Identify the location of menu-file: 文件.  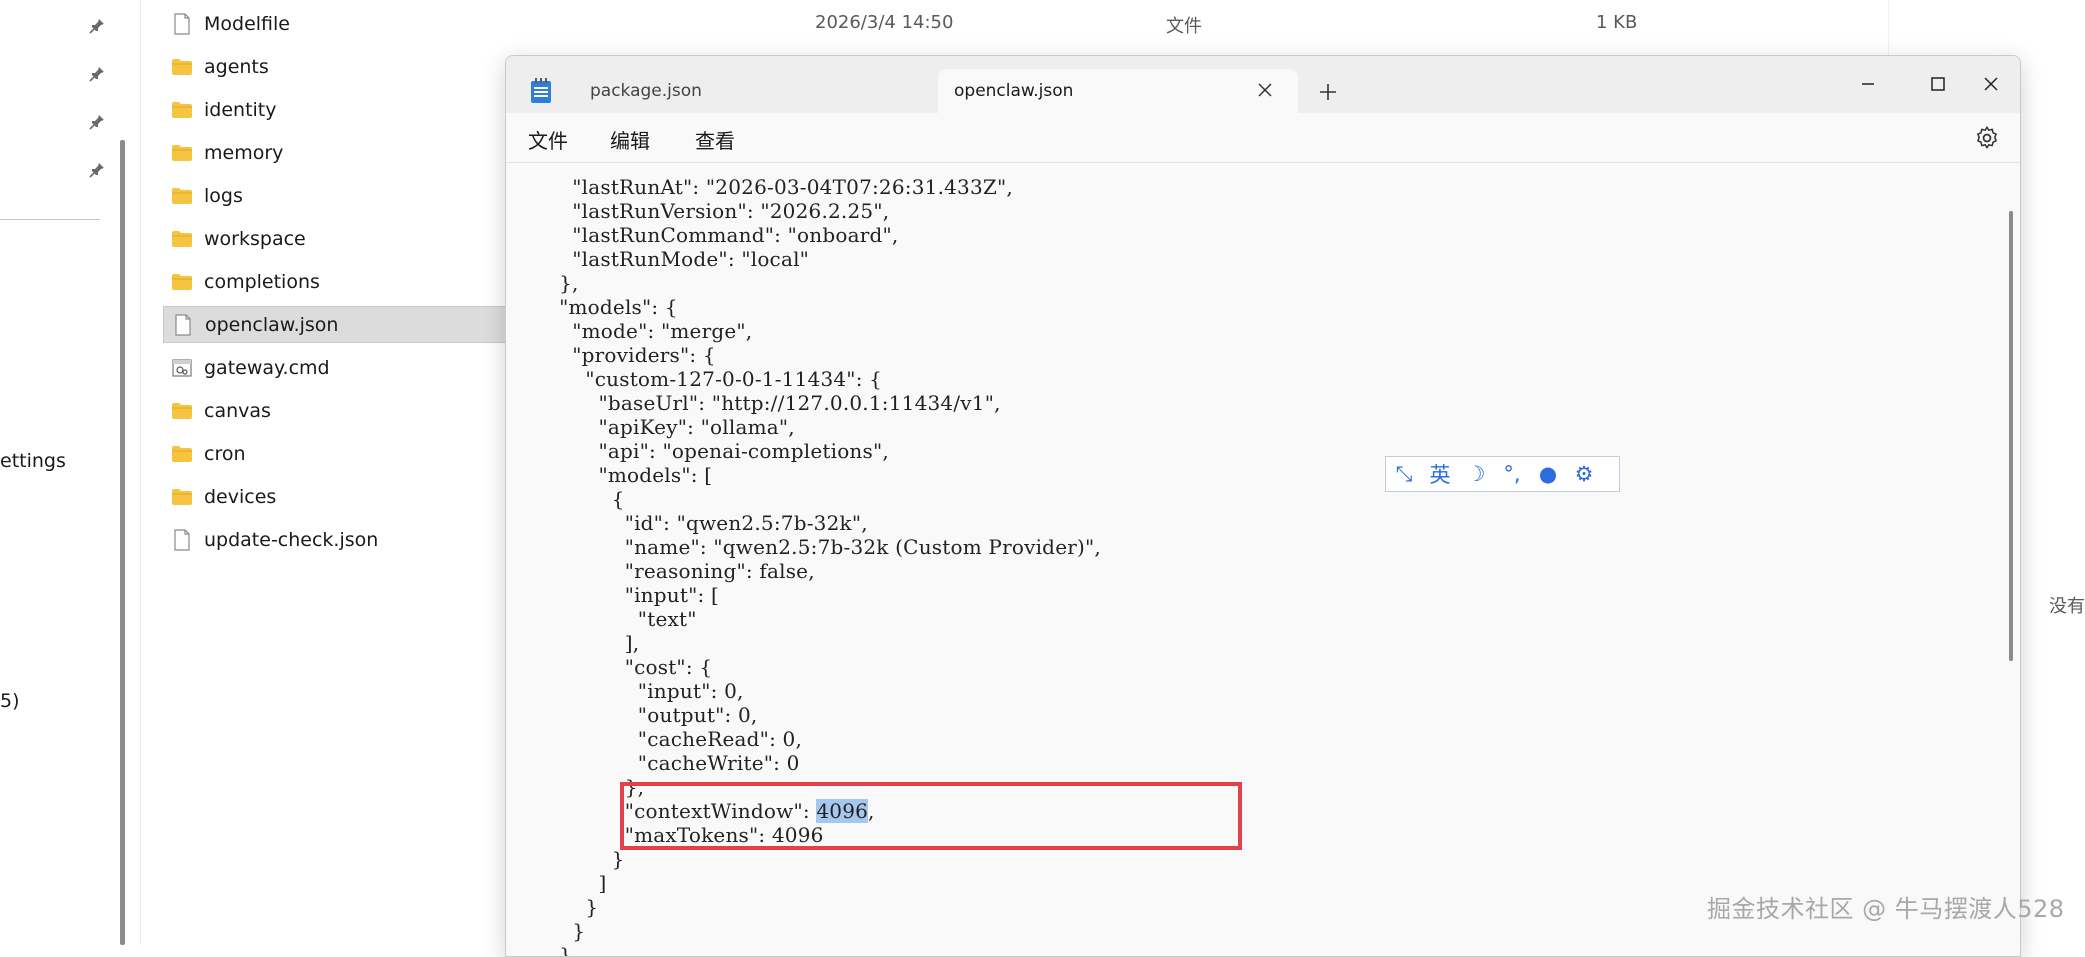
(548, 139).